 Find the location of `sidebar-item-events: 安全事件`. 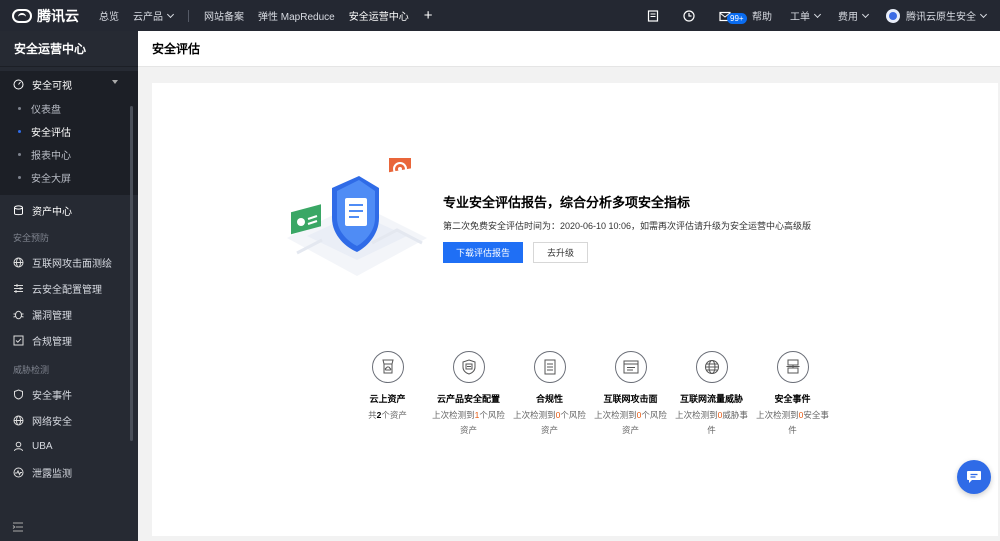

sidebar-item-events: 安全事件 is located at coordinates (69, 394).